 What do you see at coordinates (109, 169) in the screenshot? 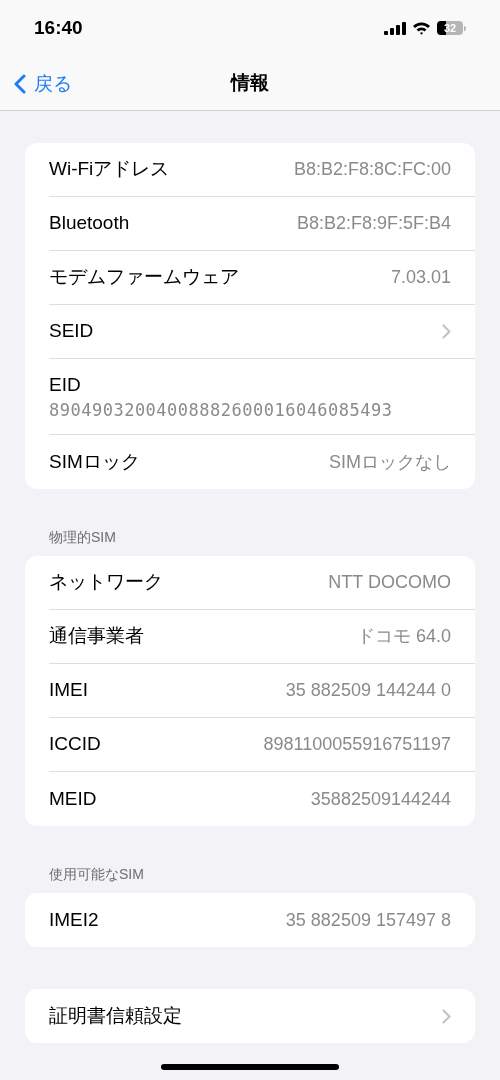
I see `row-label: Wi-Fiアドレス` at bounding box center [109, 169].